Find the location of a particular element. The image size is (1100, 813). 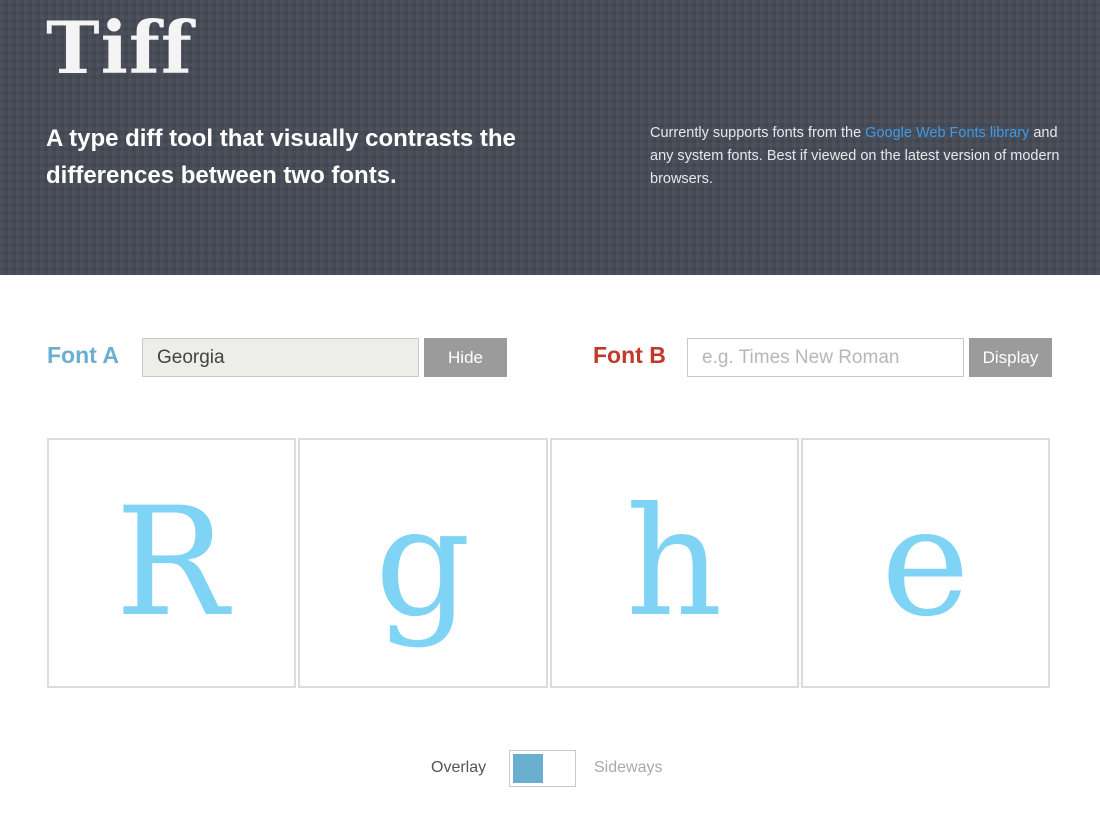

glyph-R: R is located at coordinates (172, 563).